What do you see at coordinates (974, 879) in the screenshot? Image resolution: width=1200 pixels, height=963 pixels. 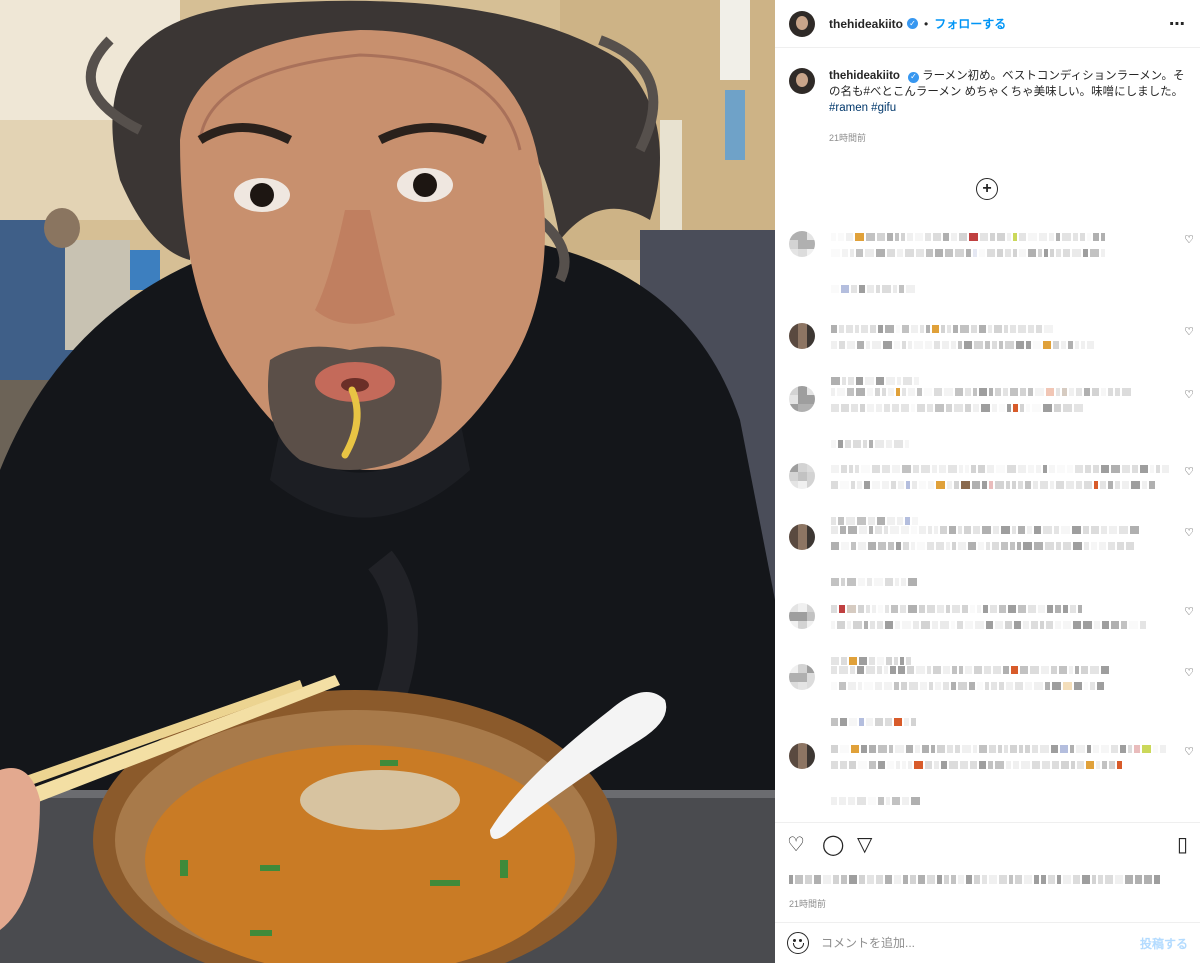 I see `likes-line-redacted` at bounding box center [974, 879].